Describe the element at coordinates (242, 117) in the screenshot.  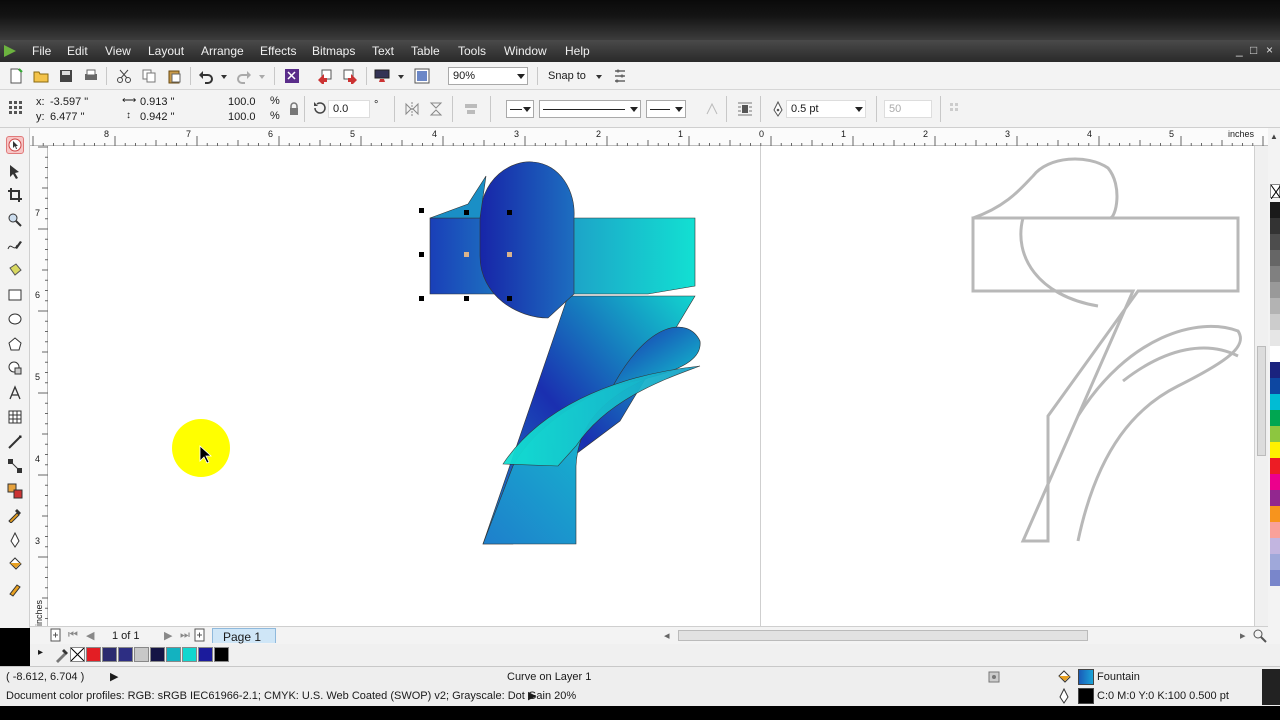
I see `scale-y-field: 100.0` at that location.